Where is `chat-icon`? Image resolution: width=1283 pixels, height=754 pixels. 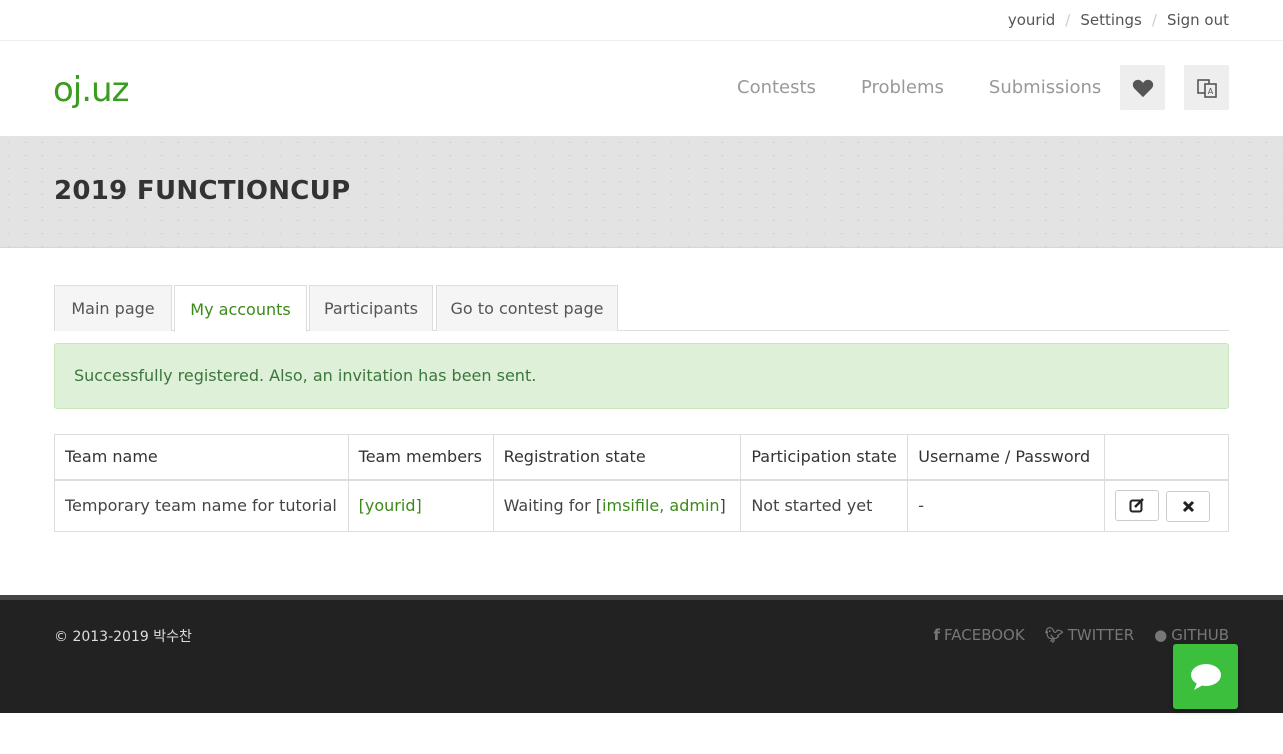 chat-icon is located at coordinates (1205, 676).